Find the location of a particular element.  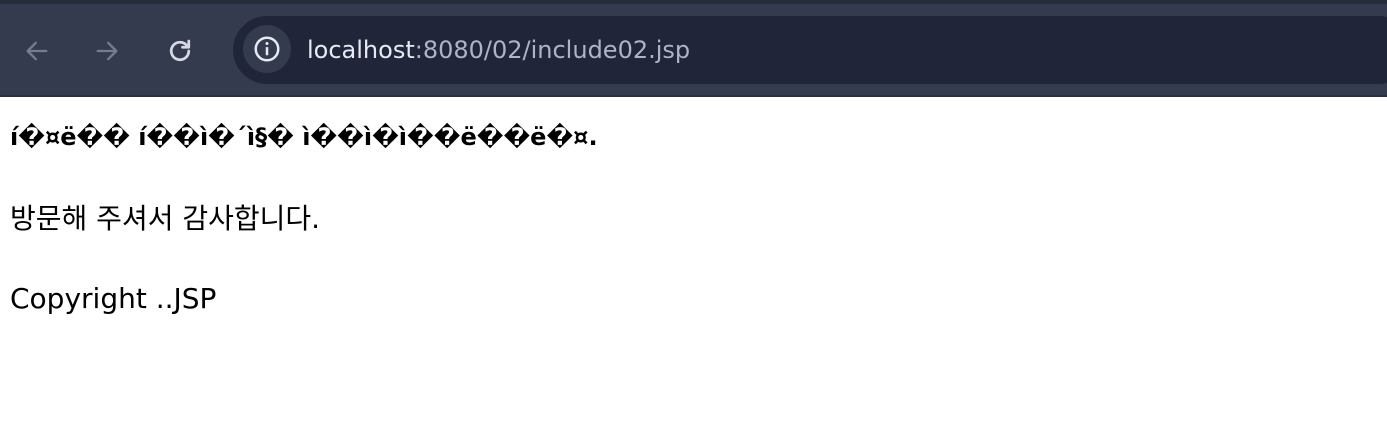

address-bar: localhost:8080/02/include02.jsp is located at coordinates (810, 50).